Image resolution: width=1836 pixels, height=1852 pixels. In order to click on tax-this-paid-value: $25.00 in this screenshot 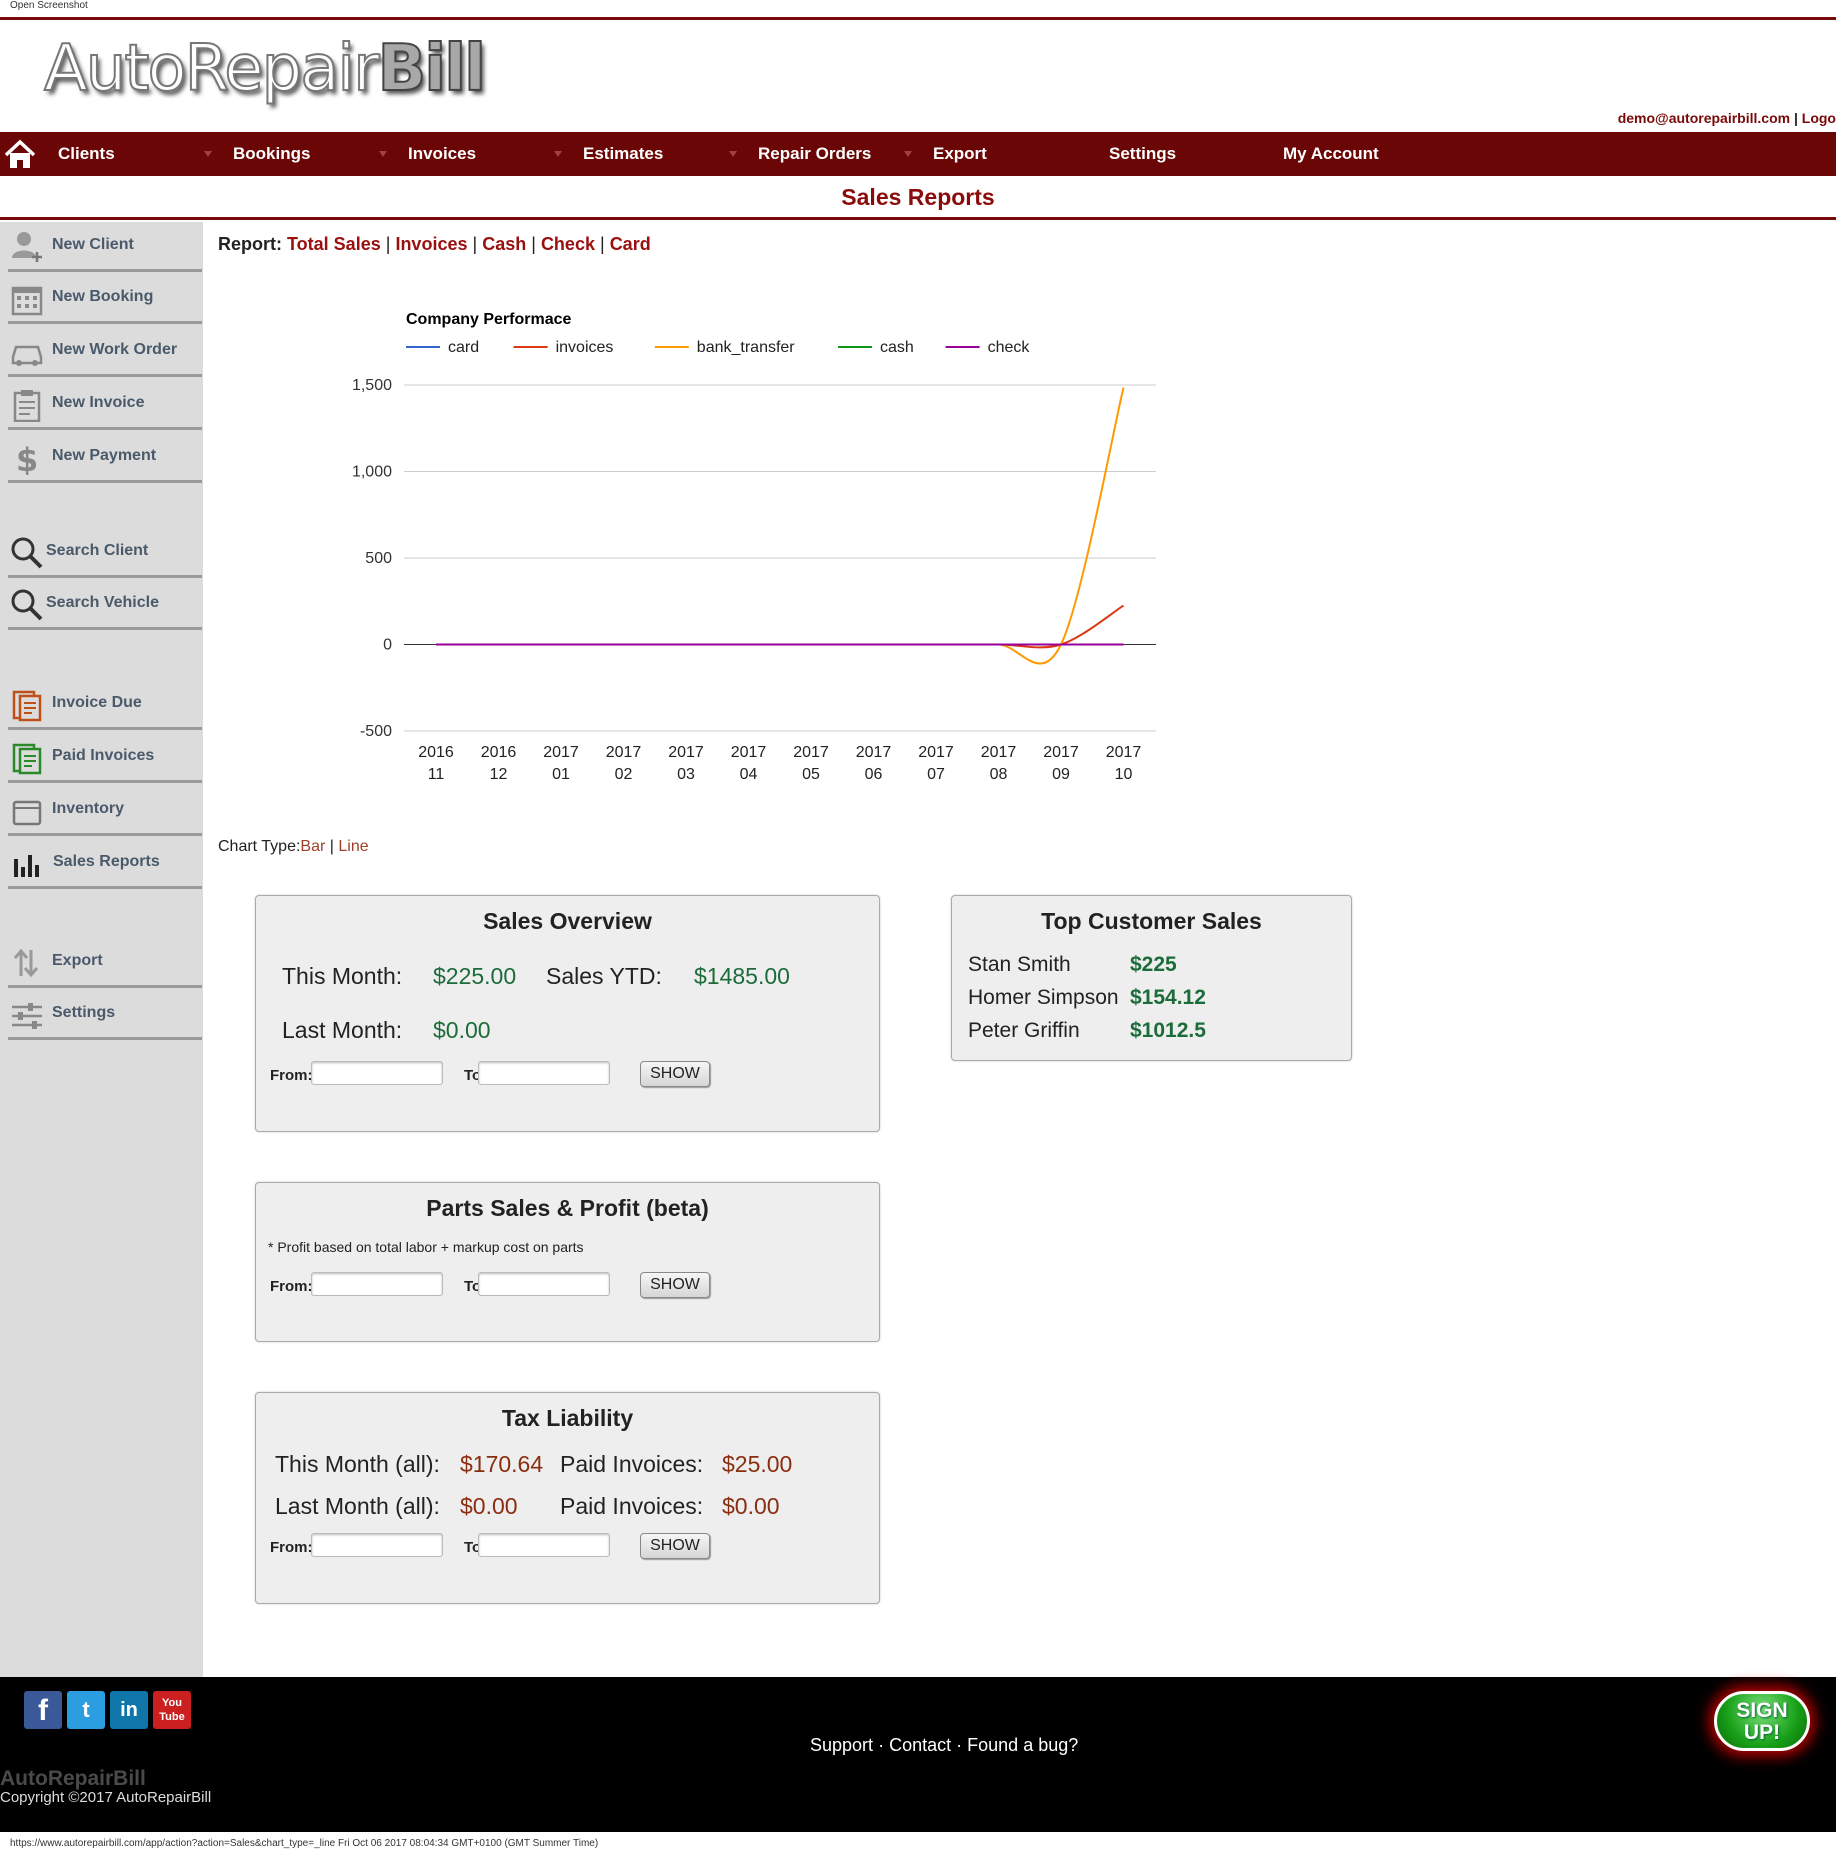, I will do `click(757, 1464)`.